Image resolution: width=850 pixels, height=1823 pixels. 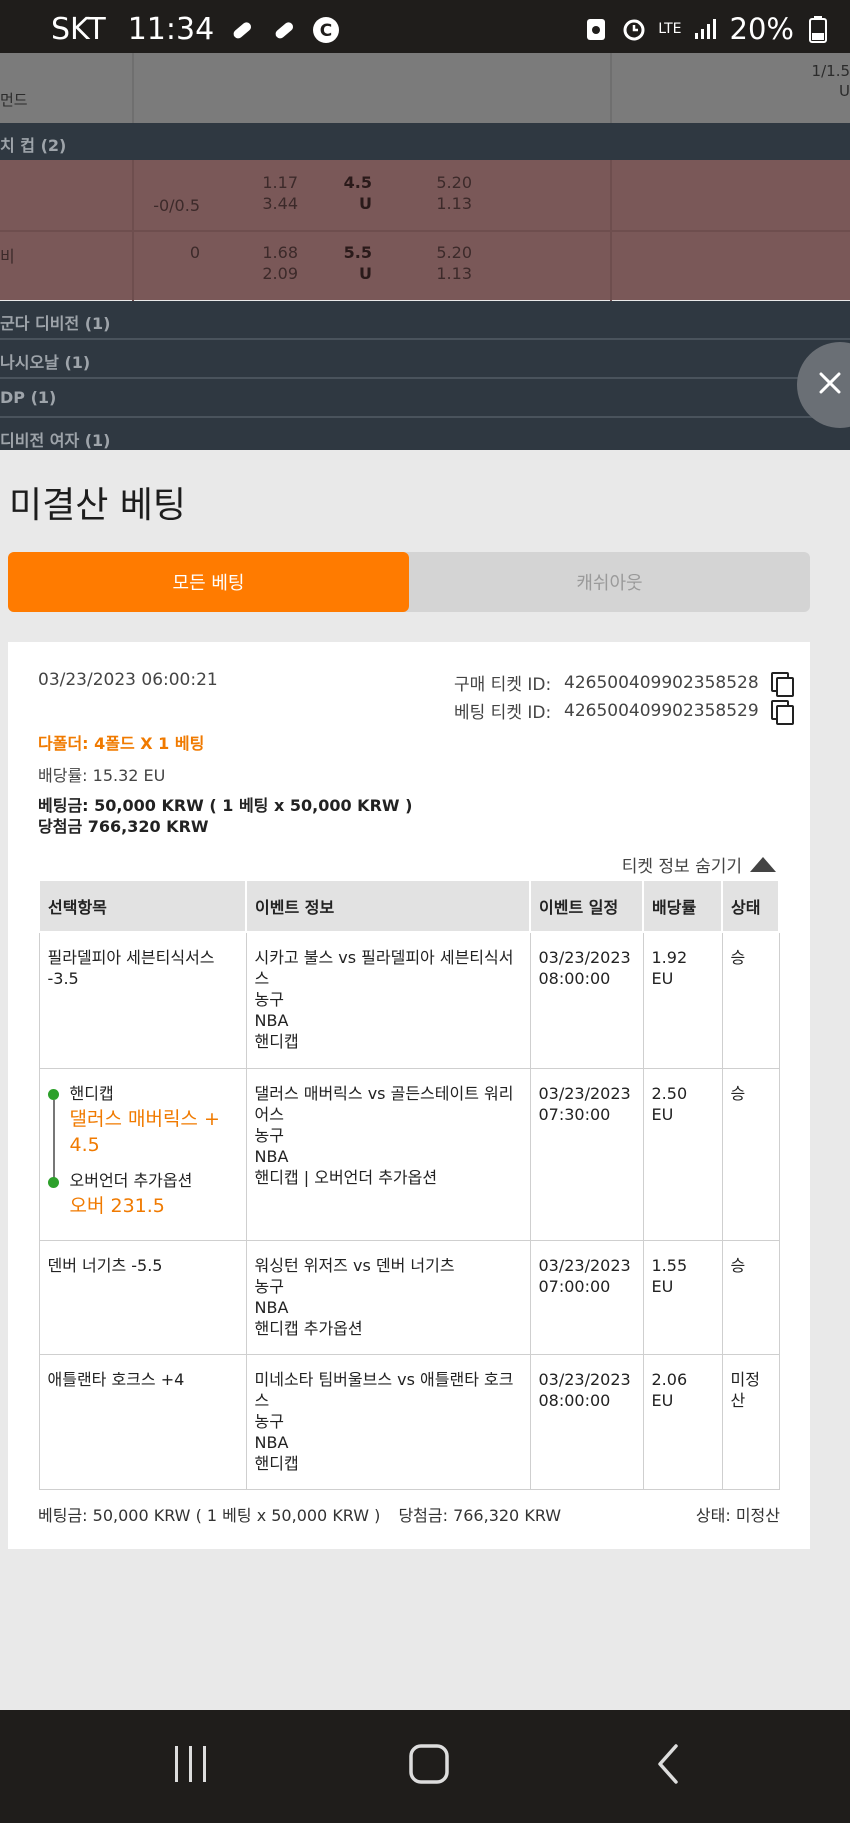 What do you see at coordinates (830, 71) in the screenshot?
I see `odds-header-right: 1/1.5` at bounding box center [830, 71].